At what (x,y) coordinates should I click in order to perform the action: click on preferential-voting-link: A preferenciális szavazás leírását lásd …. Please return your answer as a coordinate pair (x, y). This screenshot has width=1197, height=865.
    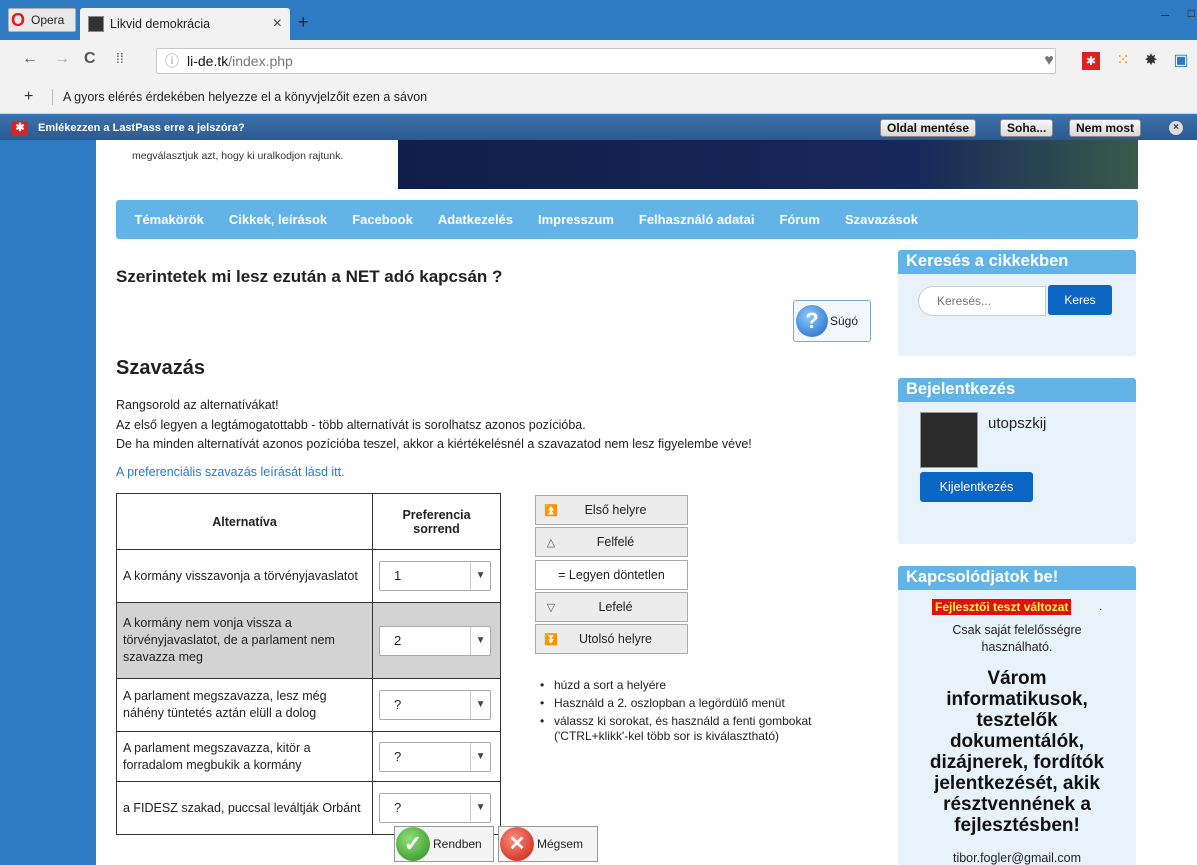
    Looking at the image, I should click on (230, 472).